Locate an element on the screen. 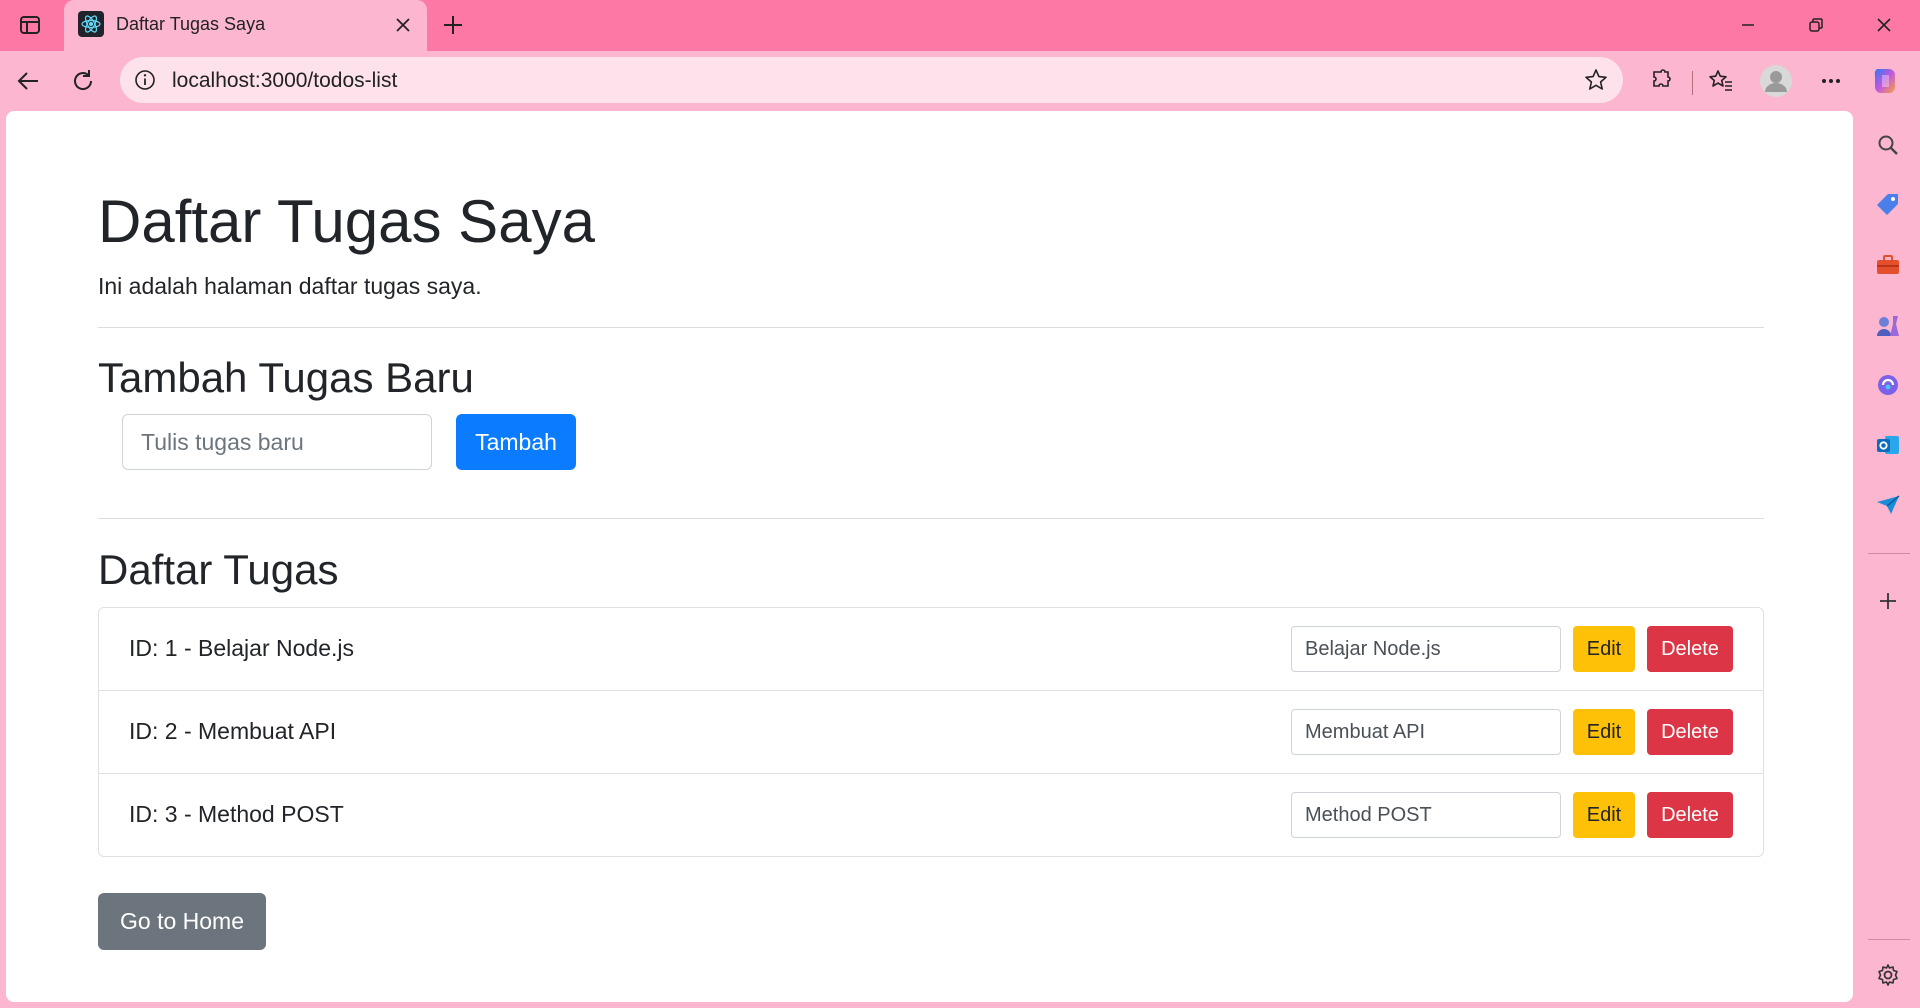 The image size is (1920, 1008). favorite-star-icon is located at coordinates (1596, 80).